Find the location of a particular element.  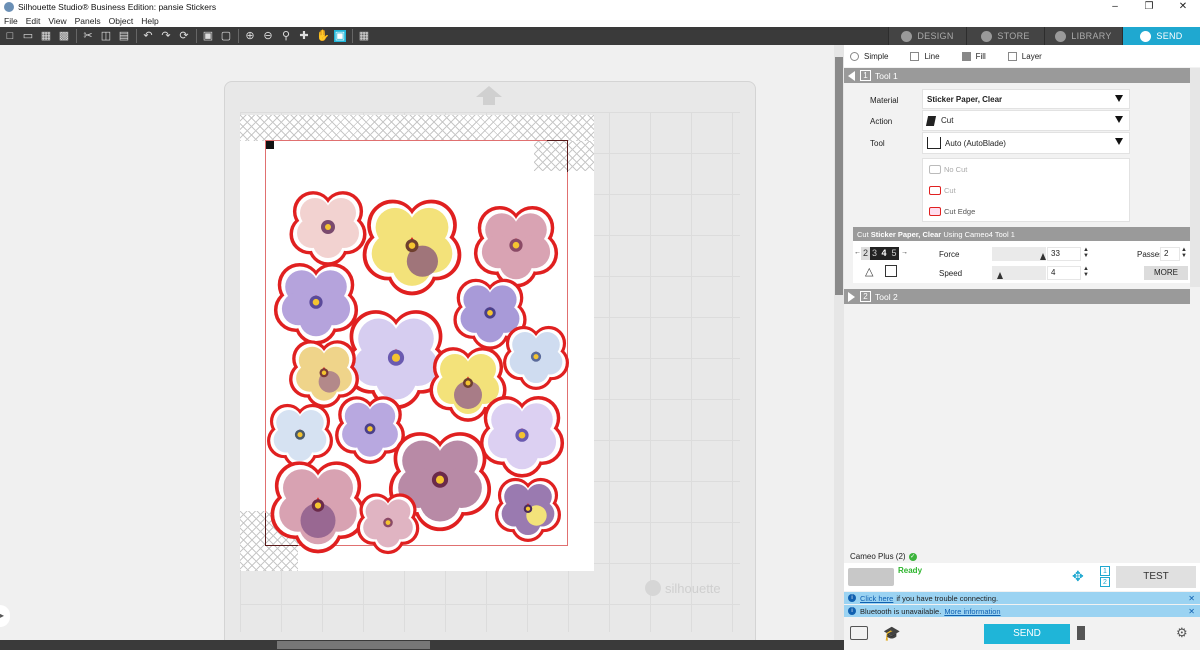

force-slider is located at coordinates (1019, 254).